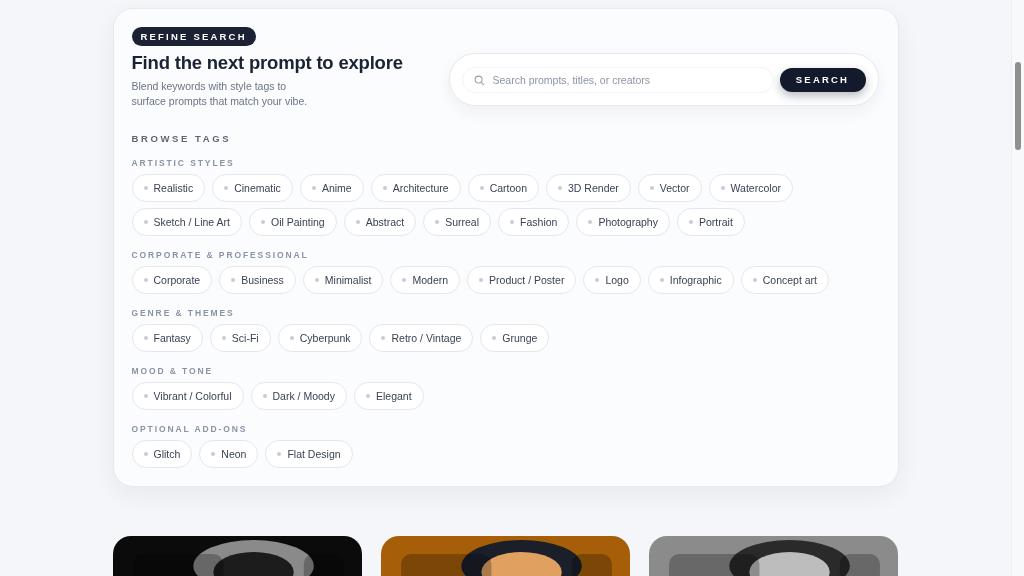 This screenshot has height=576, width=1024. What do you see at coordinates (415, 188) in the screenshot?
I see `tag-chip: Architecture` at bounding box center [415, 188].